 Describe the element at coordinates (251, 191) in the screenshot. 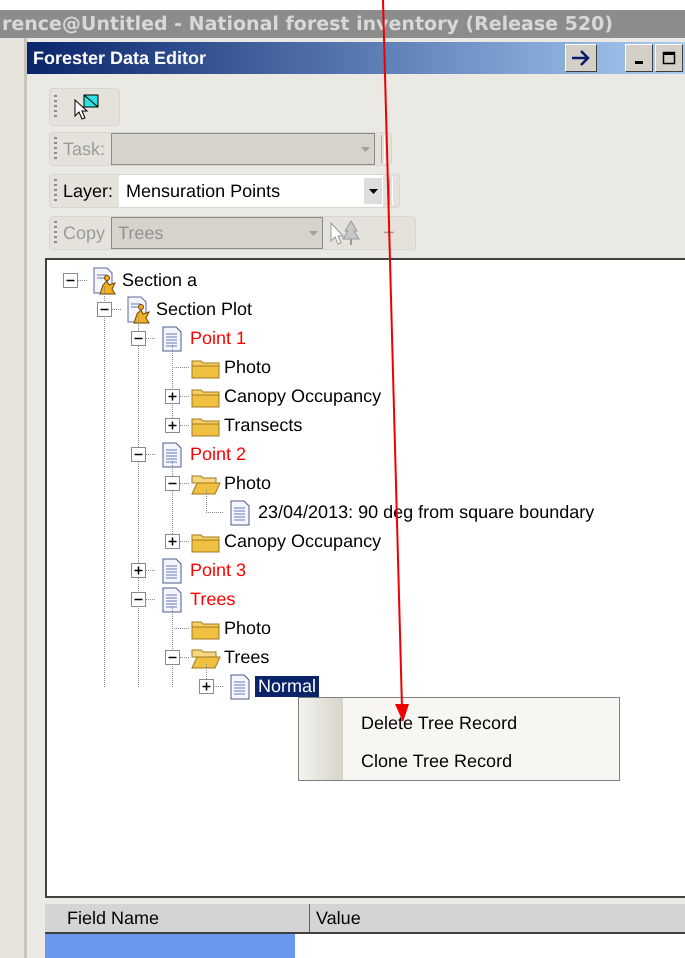

I see `combo-box: Mensuration Points` at that location.